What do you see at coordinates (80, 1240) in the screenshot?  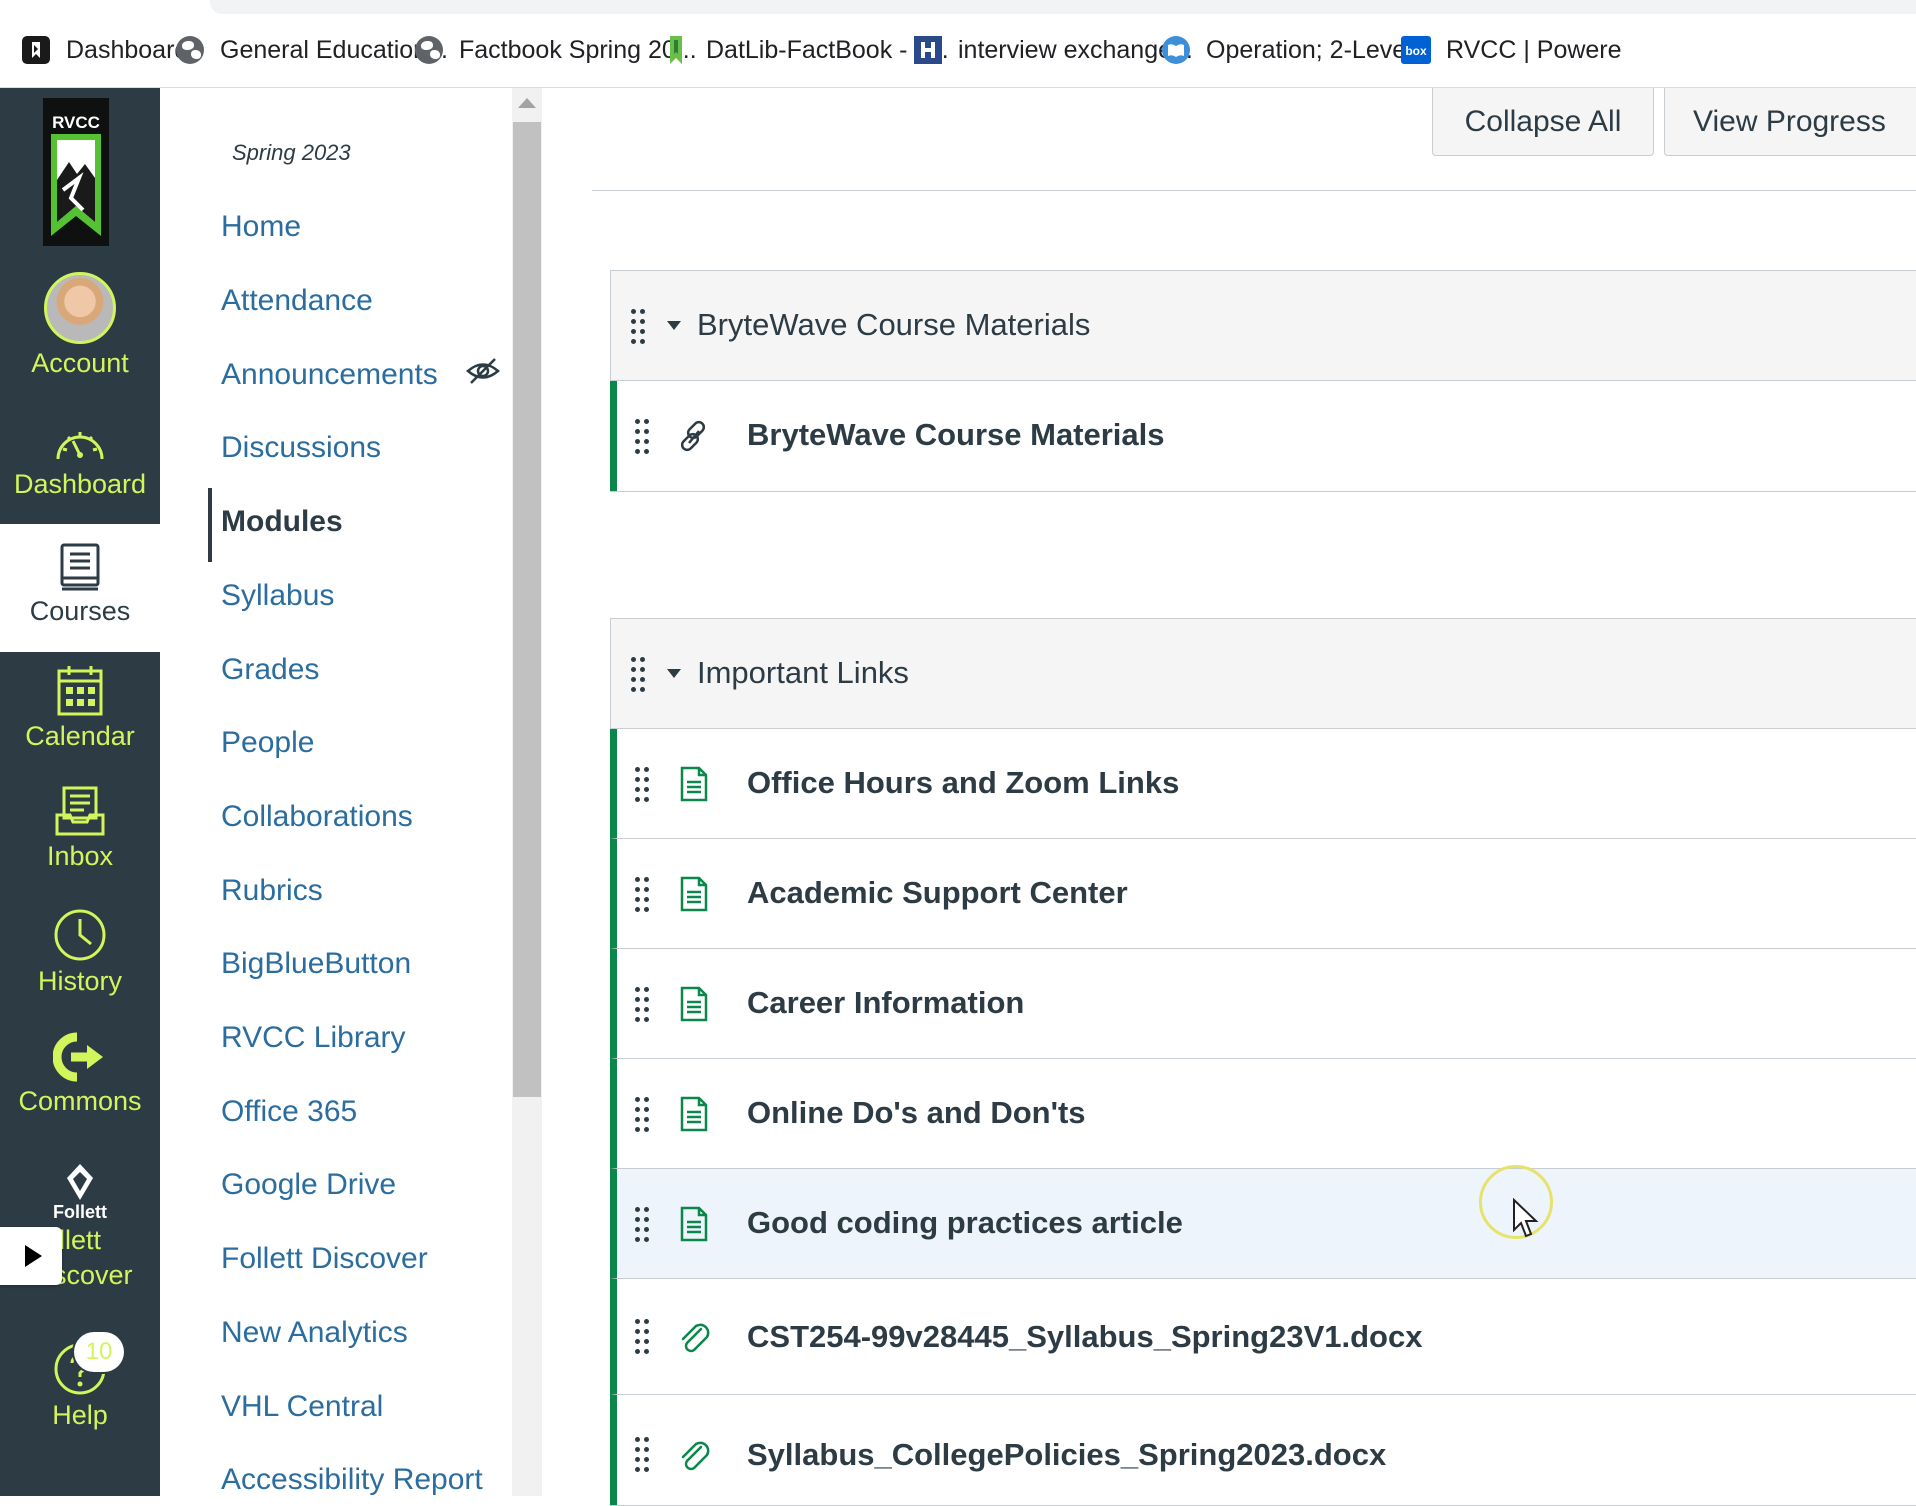 I see `global-nav-label: llett` at bounding box center [80, 1240].